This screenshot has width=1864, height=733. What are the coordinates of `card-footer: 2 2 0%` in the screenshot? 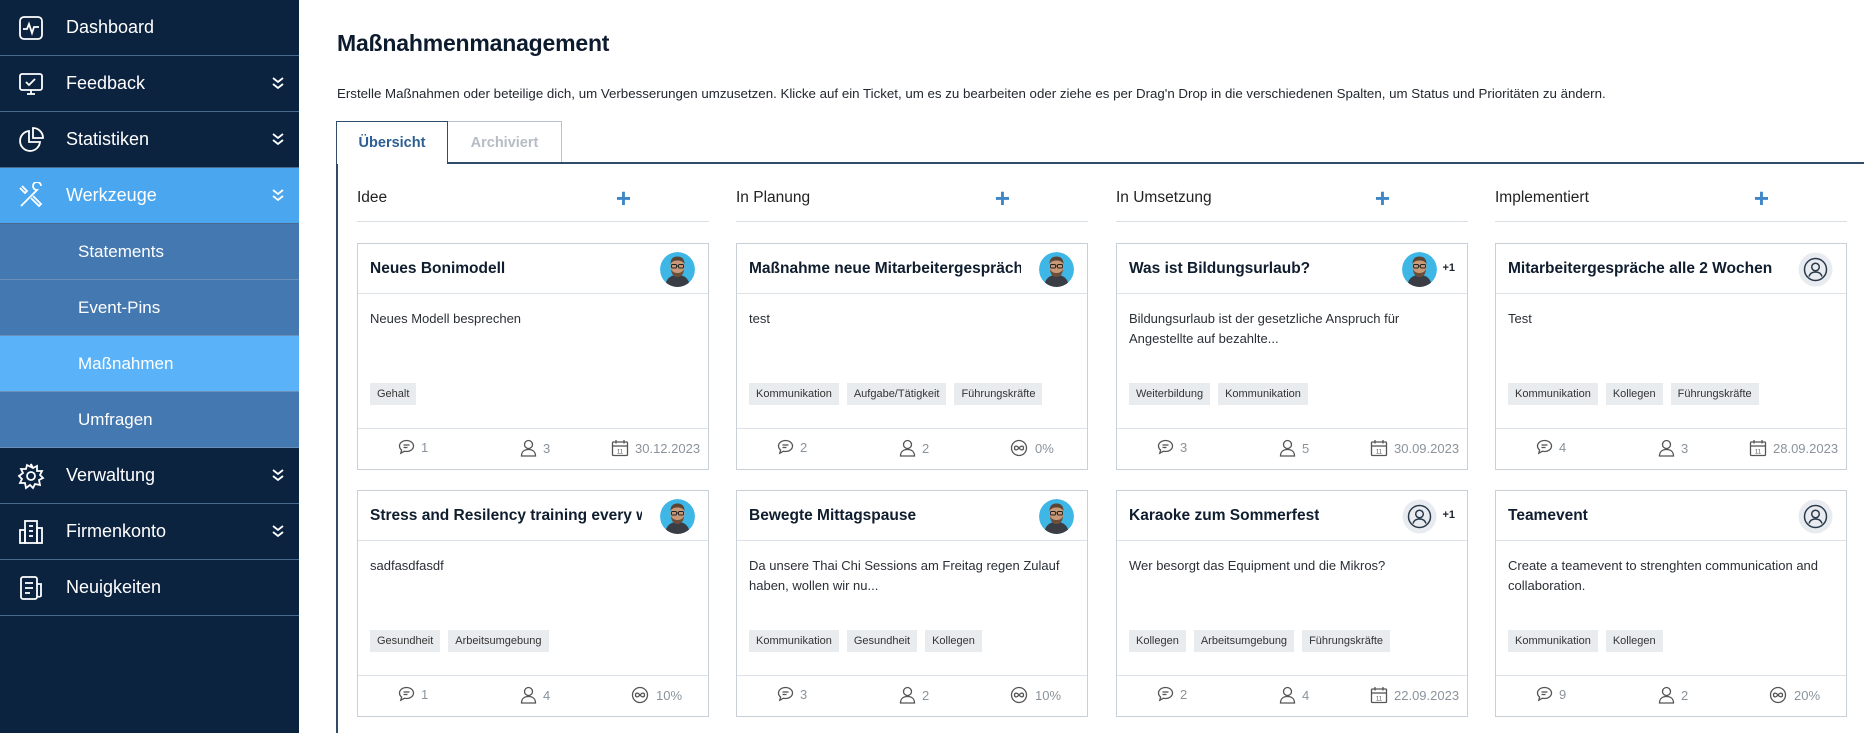 It's located at (912, 449).